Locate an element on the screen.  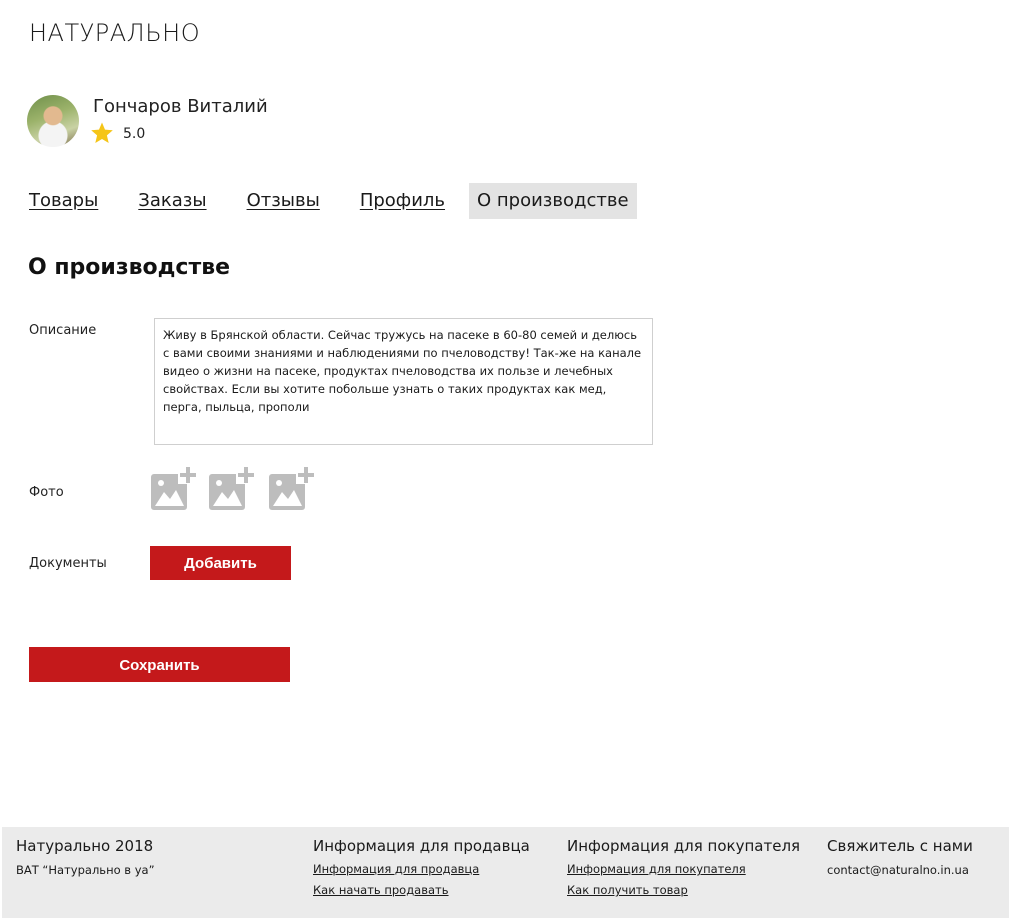
add-document-button: Добавить is located at coordinates (220, 563).